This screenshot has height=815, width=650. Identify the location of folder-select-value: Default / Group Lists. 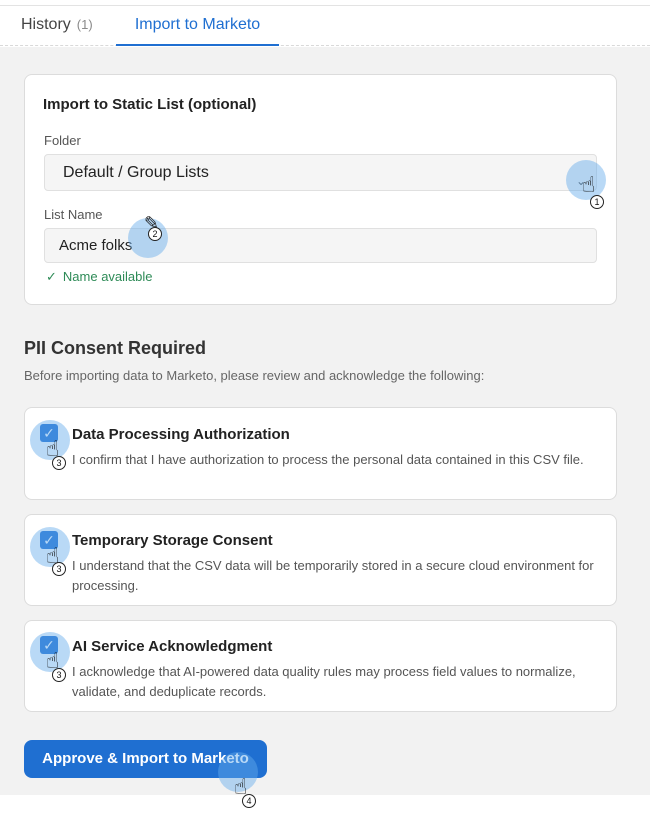
(136, 172).